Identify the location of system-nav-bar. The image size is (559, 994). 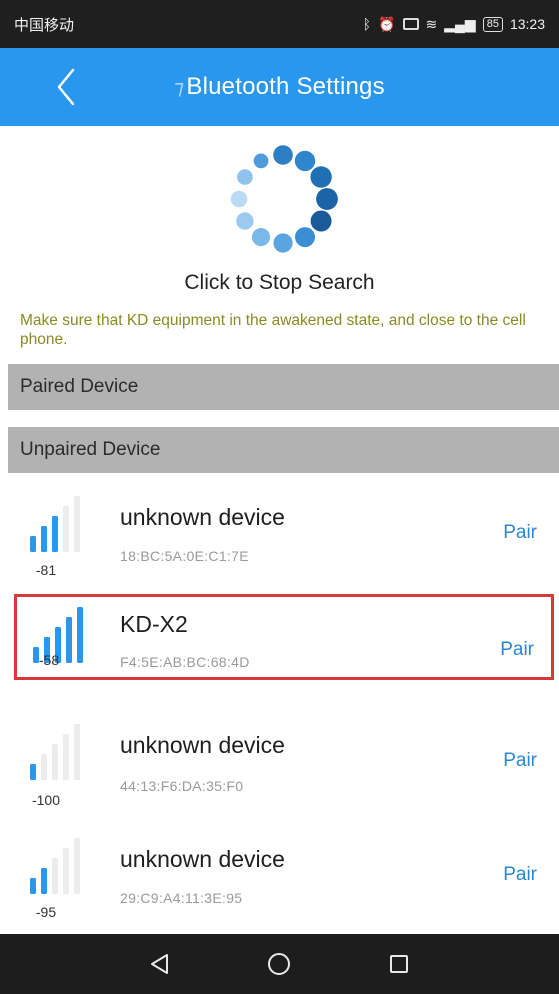
(279, 964).